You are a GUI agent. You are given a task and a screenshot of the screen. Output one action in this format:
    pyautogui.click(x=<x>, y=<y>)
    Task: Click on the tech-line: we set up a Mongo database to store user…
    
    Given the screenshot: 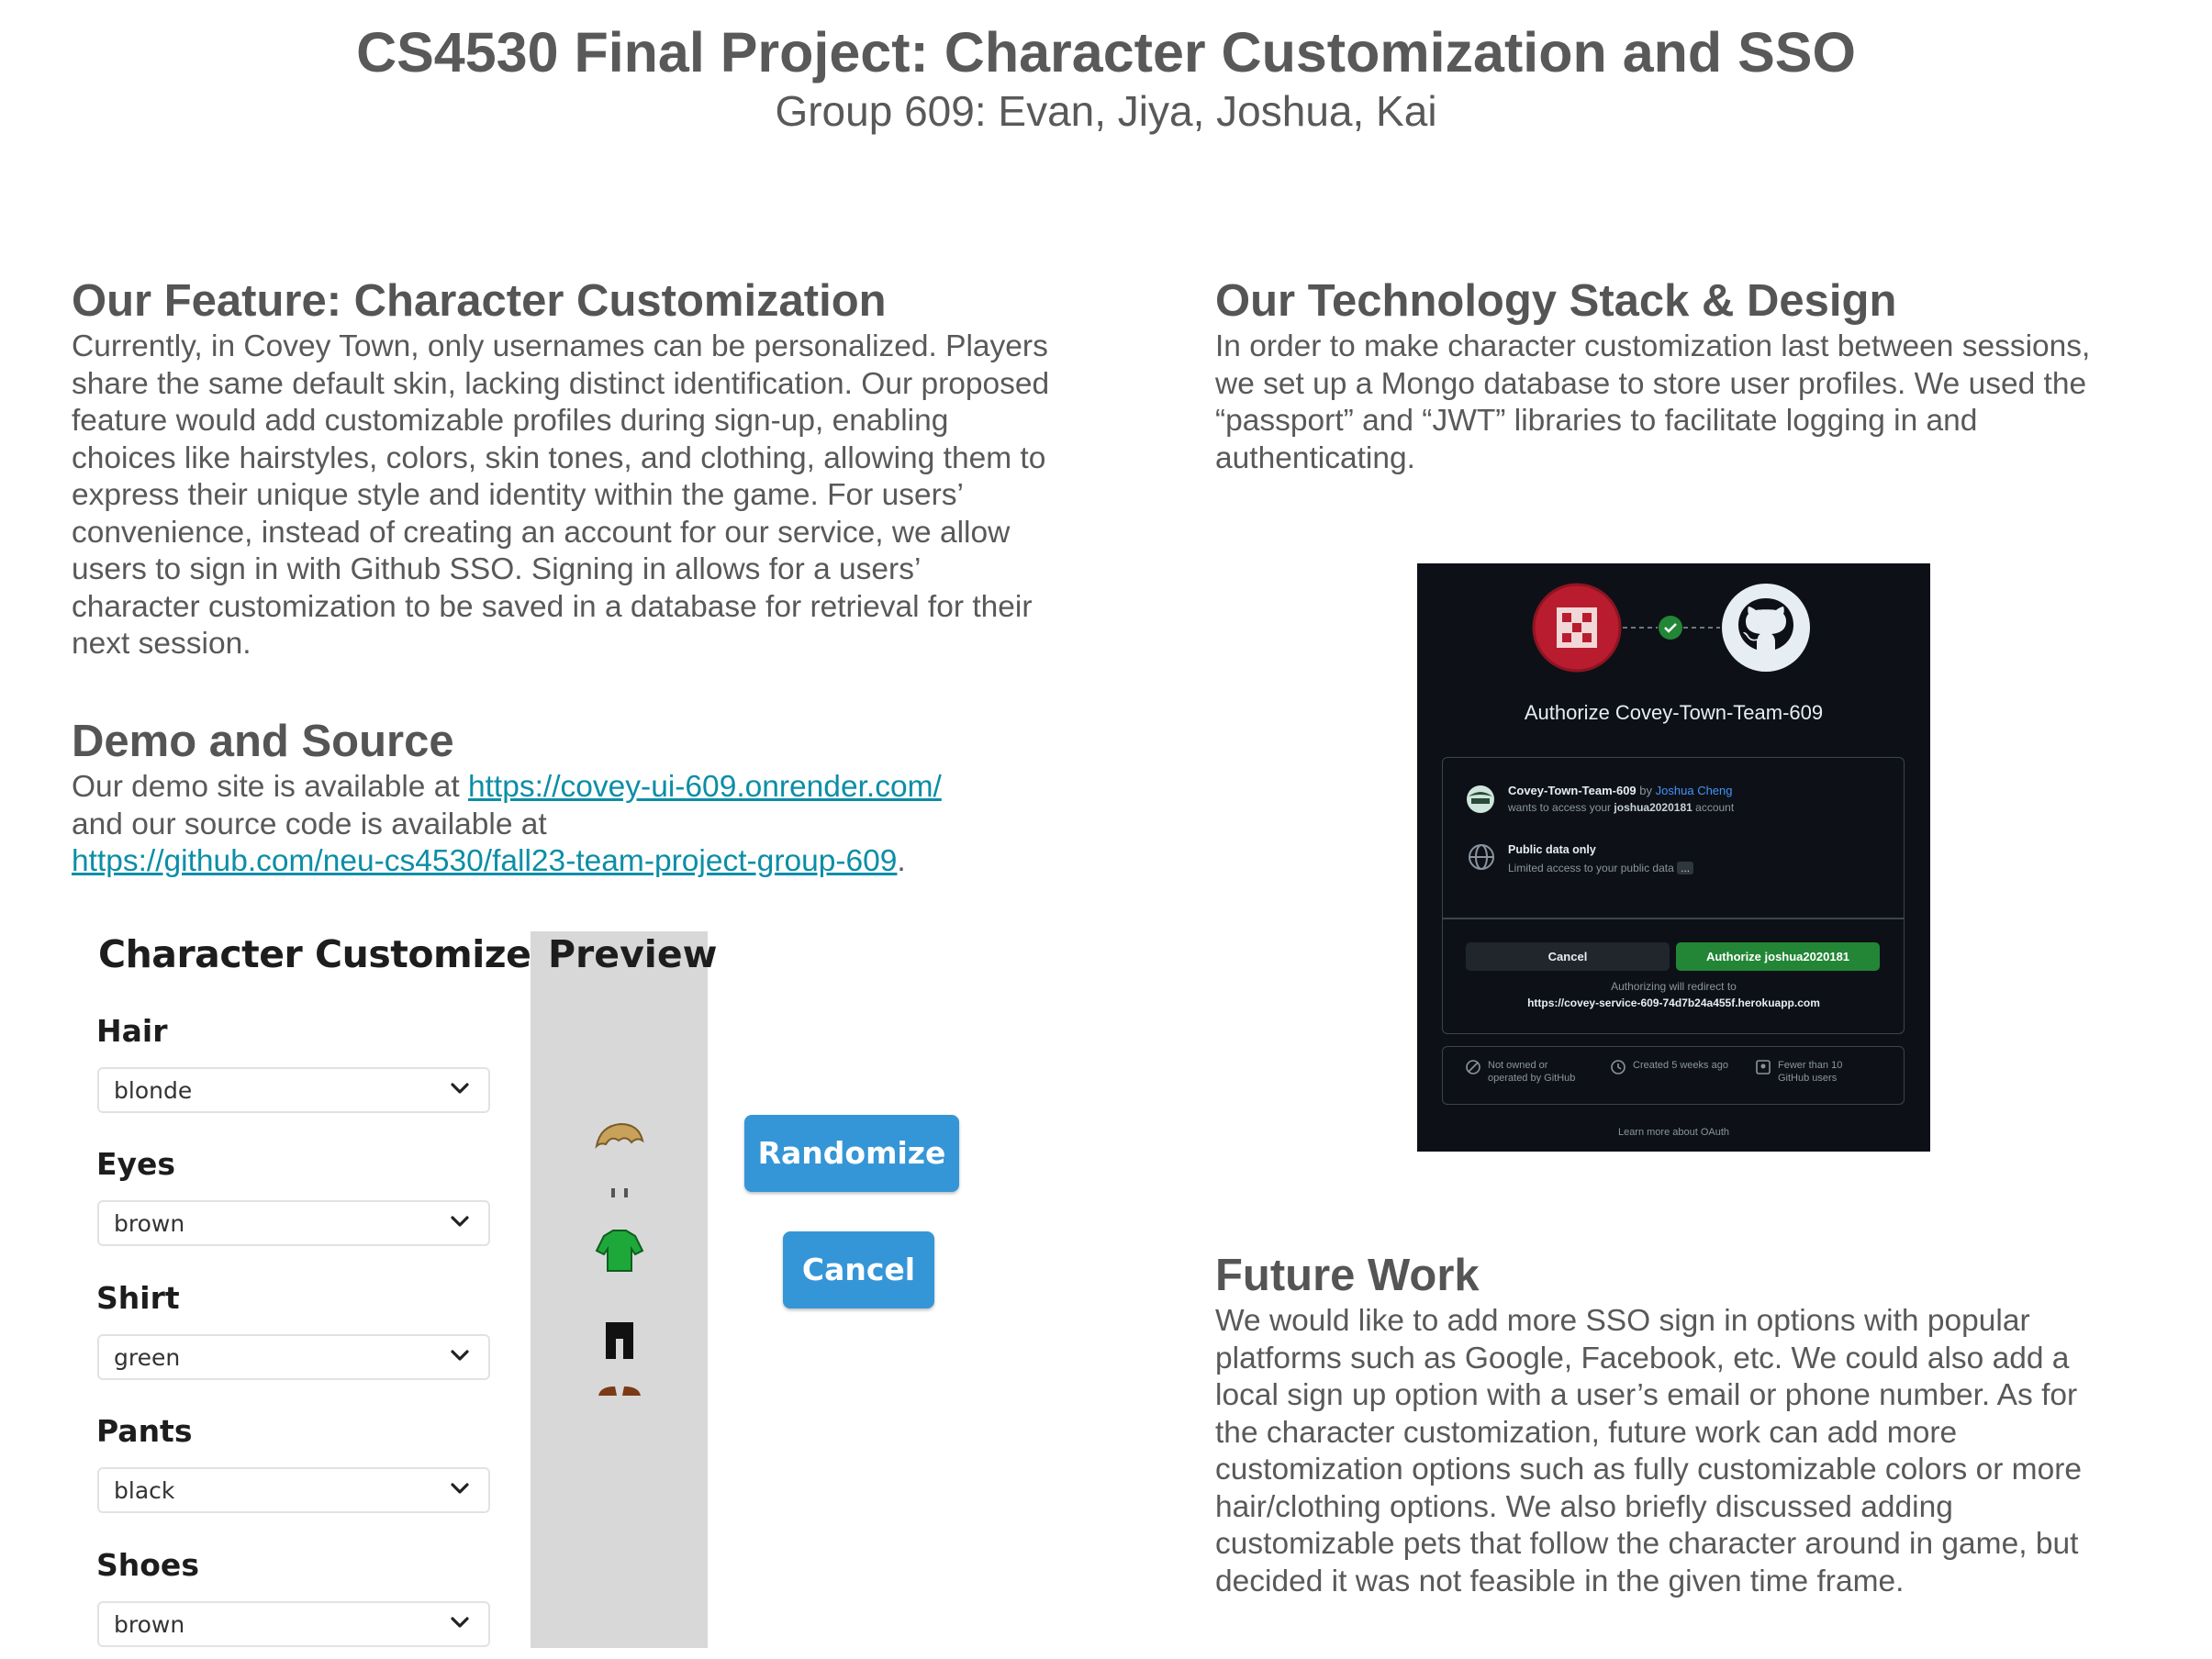 What is the action you would take?
    pyautogui.click(x=1651, y=383)
    